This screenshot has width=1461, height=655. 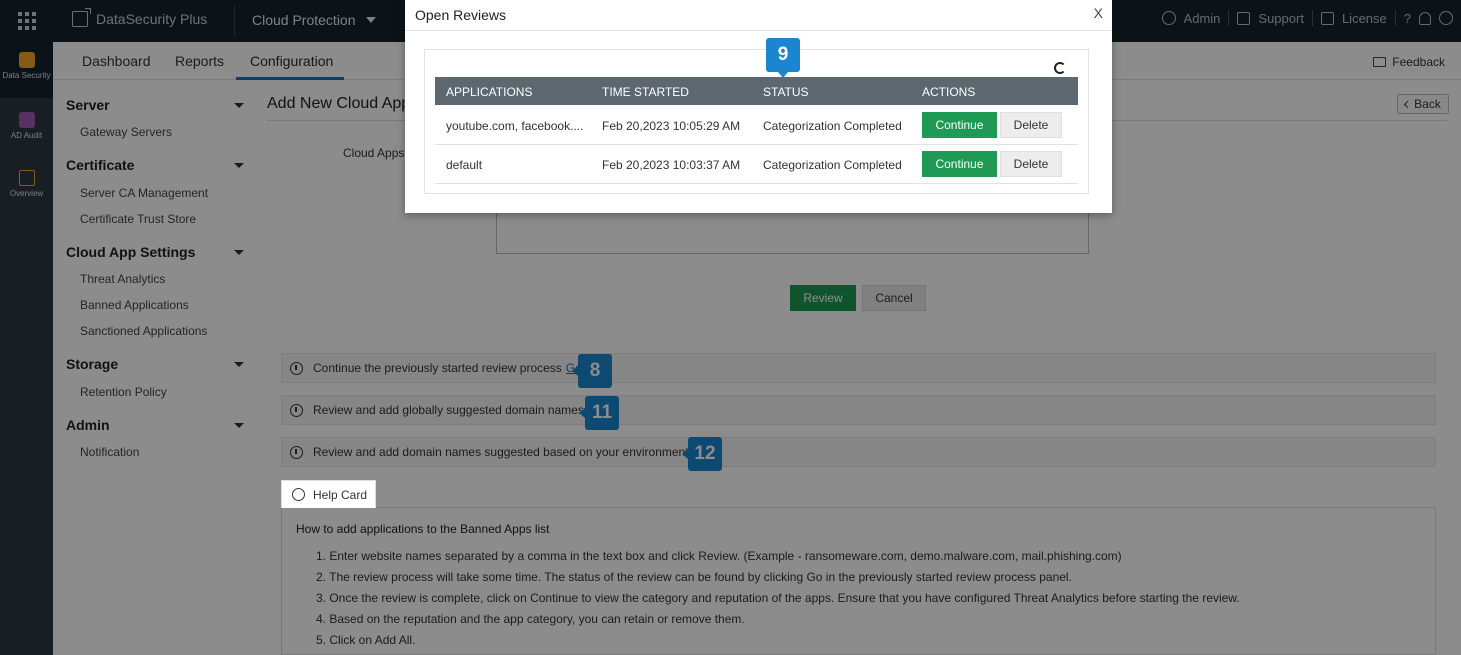 What do you see at coordinates (1060, 68) in the screenshot?
I see `refresh-icon` at bounding box center [1060, 68].